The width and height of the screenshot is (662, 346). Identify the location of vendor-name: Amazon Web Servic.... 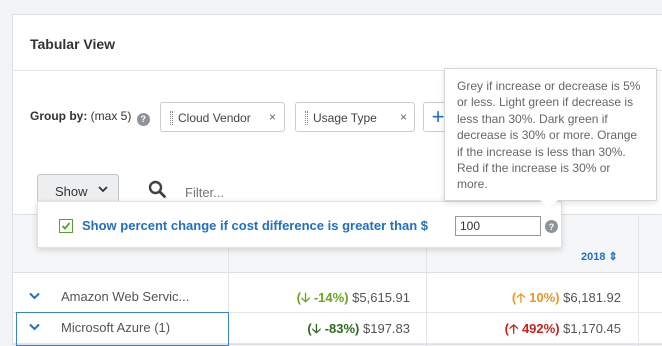
(125, 296).